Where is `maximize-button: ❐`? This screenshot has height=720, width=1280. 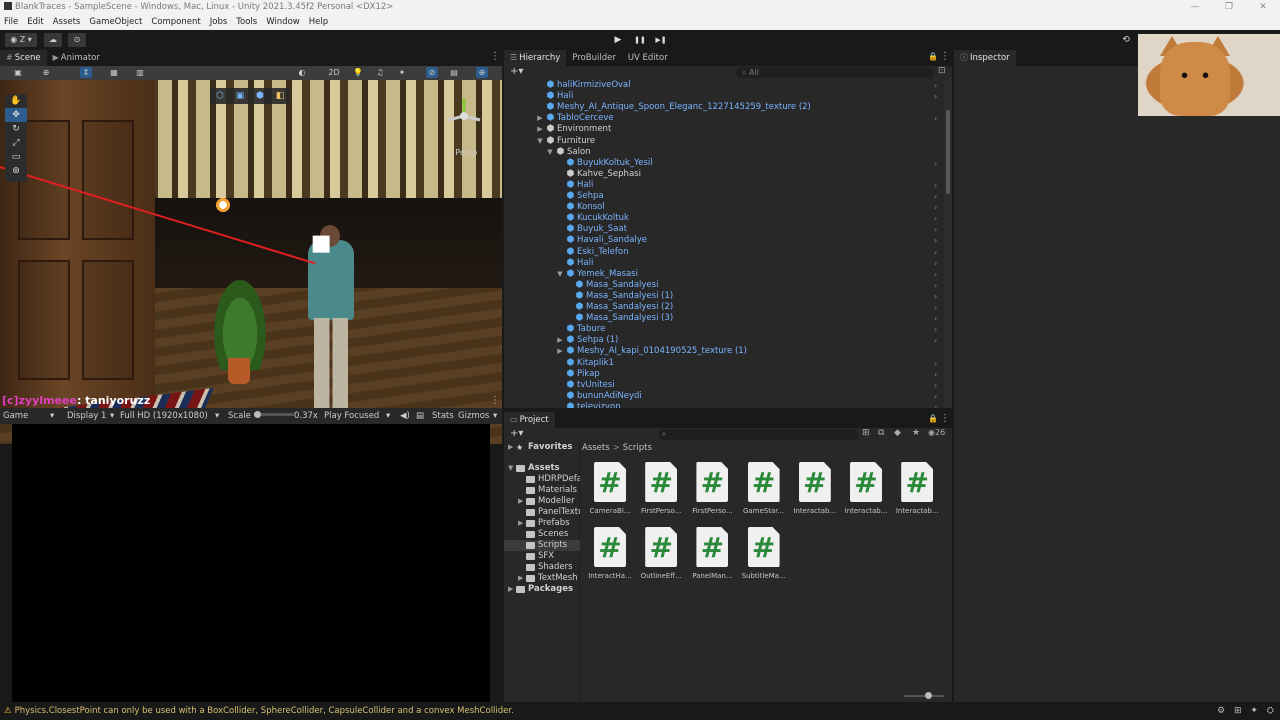
maximize-button: ❐ is located at coordinates (1229, 7).